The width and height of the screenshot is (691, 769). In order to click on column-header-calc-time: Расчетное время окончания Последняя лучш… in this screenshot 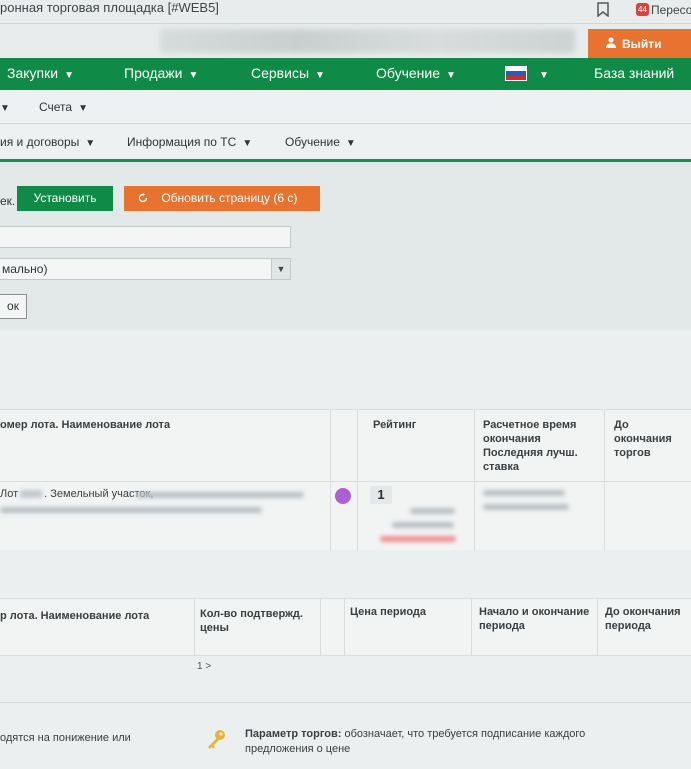, I will do `click(530, 446)`.